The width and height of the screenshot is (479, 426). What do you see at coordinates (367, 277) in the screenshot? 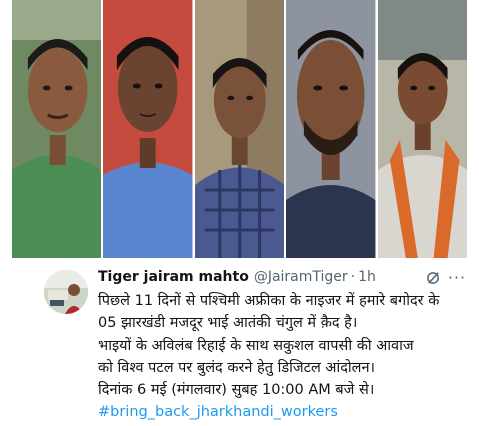
I see `tweet-timestamp: 1h` at bounding box center [367, 277].